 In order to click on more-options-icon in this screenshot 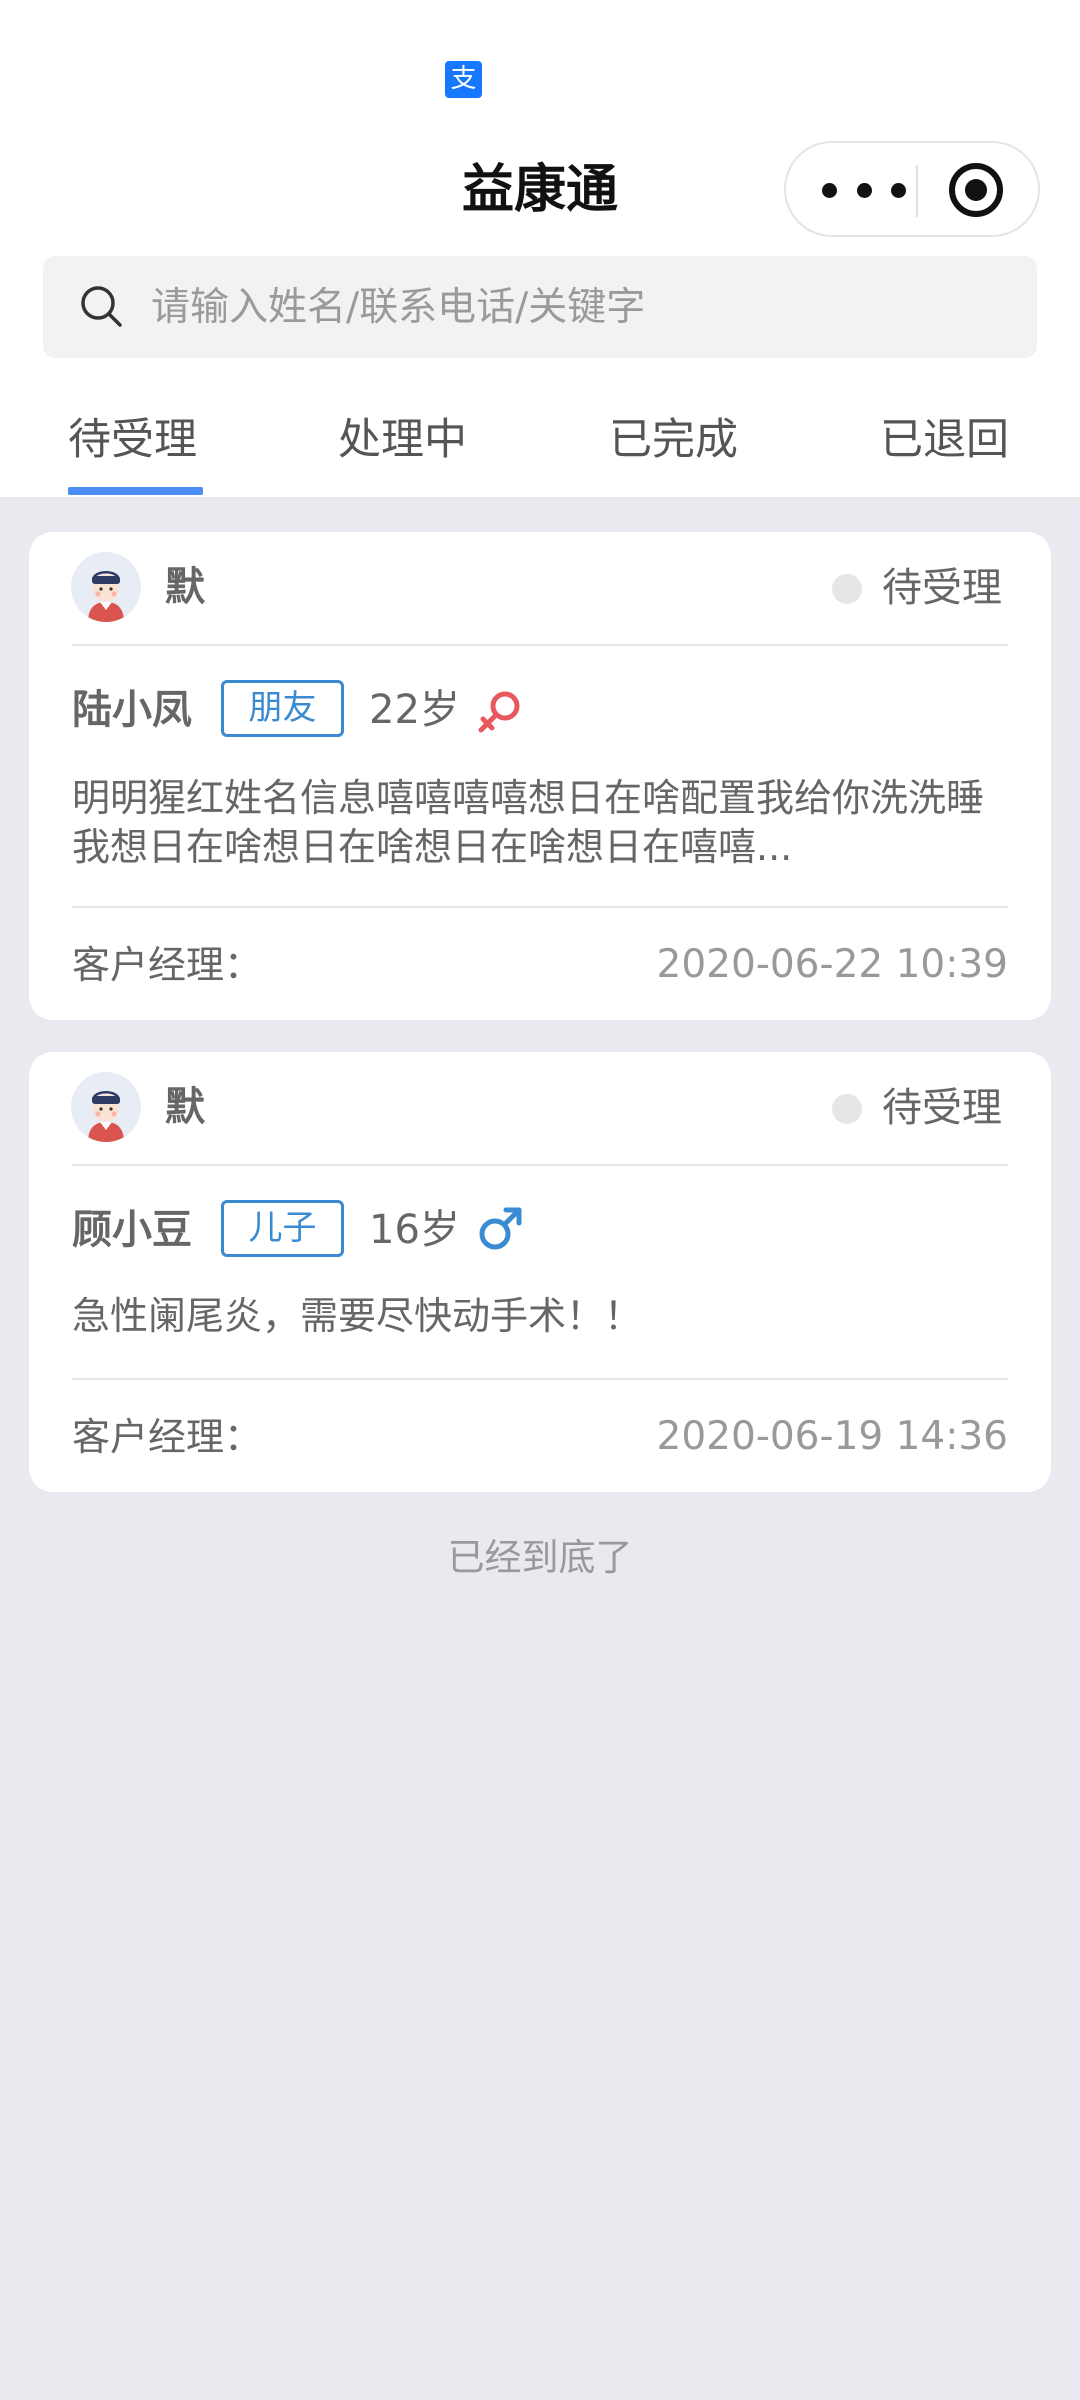, I will do `click(864, 190)`.